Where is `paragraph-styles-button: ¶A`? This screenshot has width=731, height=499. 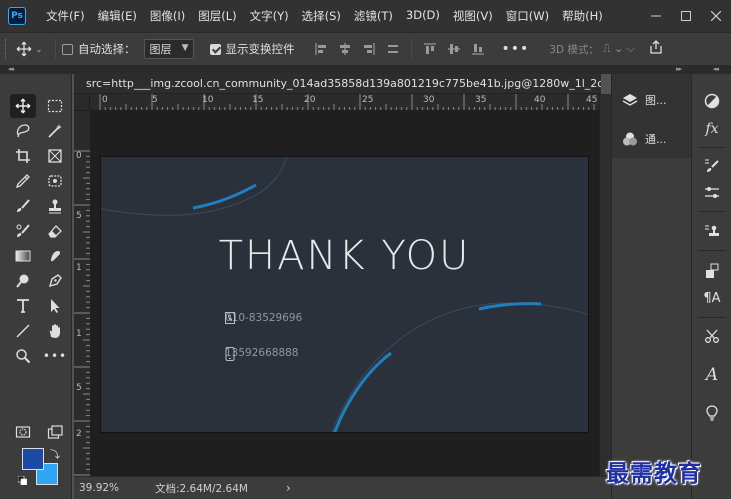
paragraph-styles-button: ¶A is located at coordinates (712, 298).